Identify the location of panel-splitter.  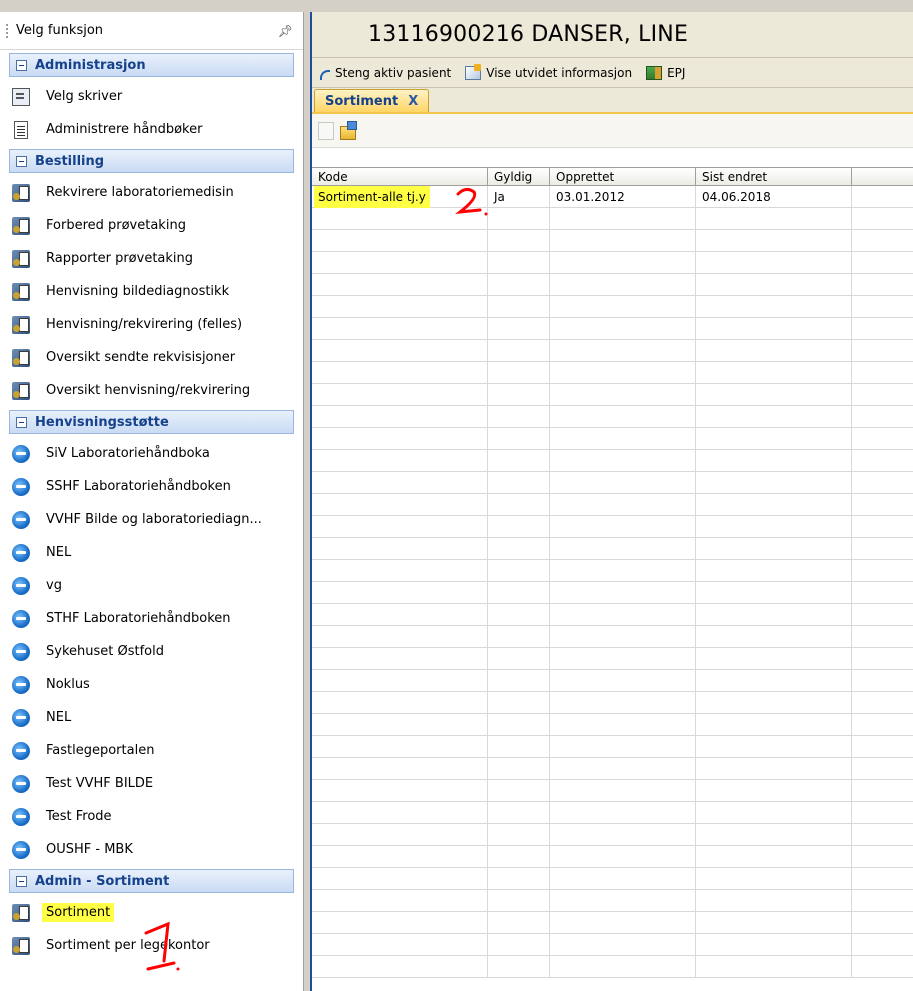
(307, 501).